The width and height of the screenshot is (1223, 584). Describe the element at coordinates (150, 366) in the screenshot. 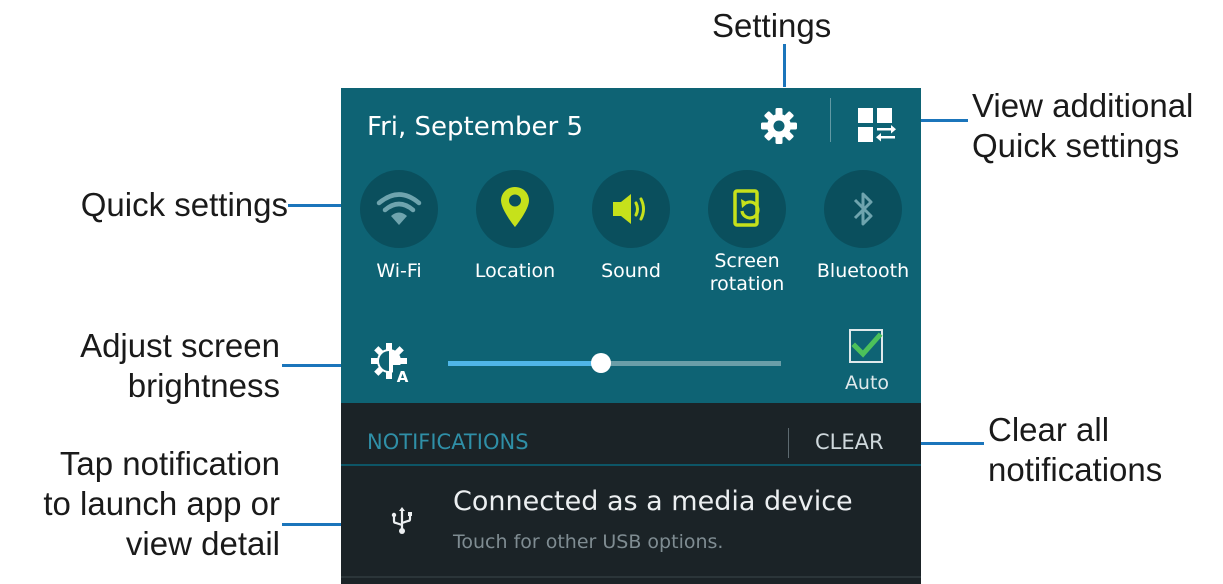

I see `callout-adjust-brightness: Adjust screen brightness` at that location.